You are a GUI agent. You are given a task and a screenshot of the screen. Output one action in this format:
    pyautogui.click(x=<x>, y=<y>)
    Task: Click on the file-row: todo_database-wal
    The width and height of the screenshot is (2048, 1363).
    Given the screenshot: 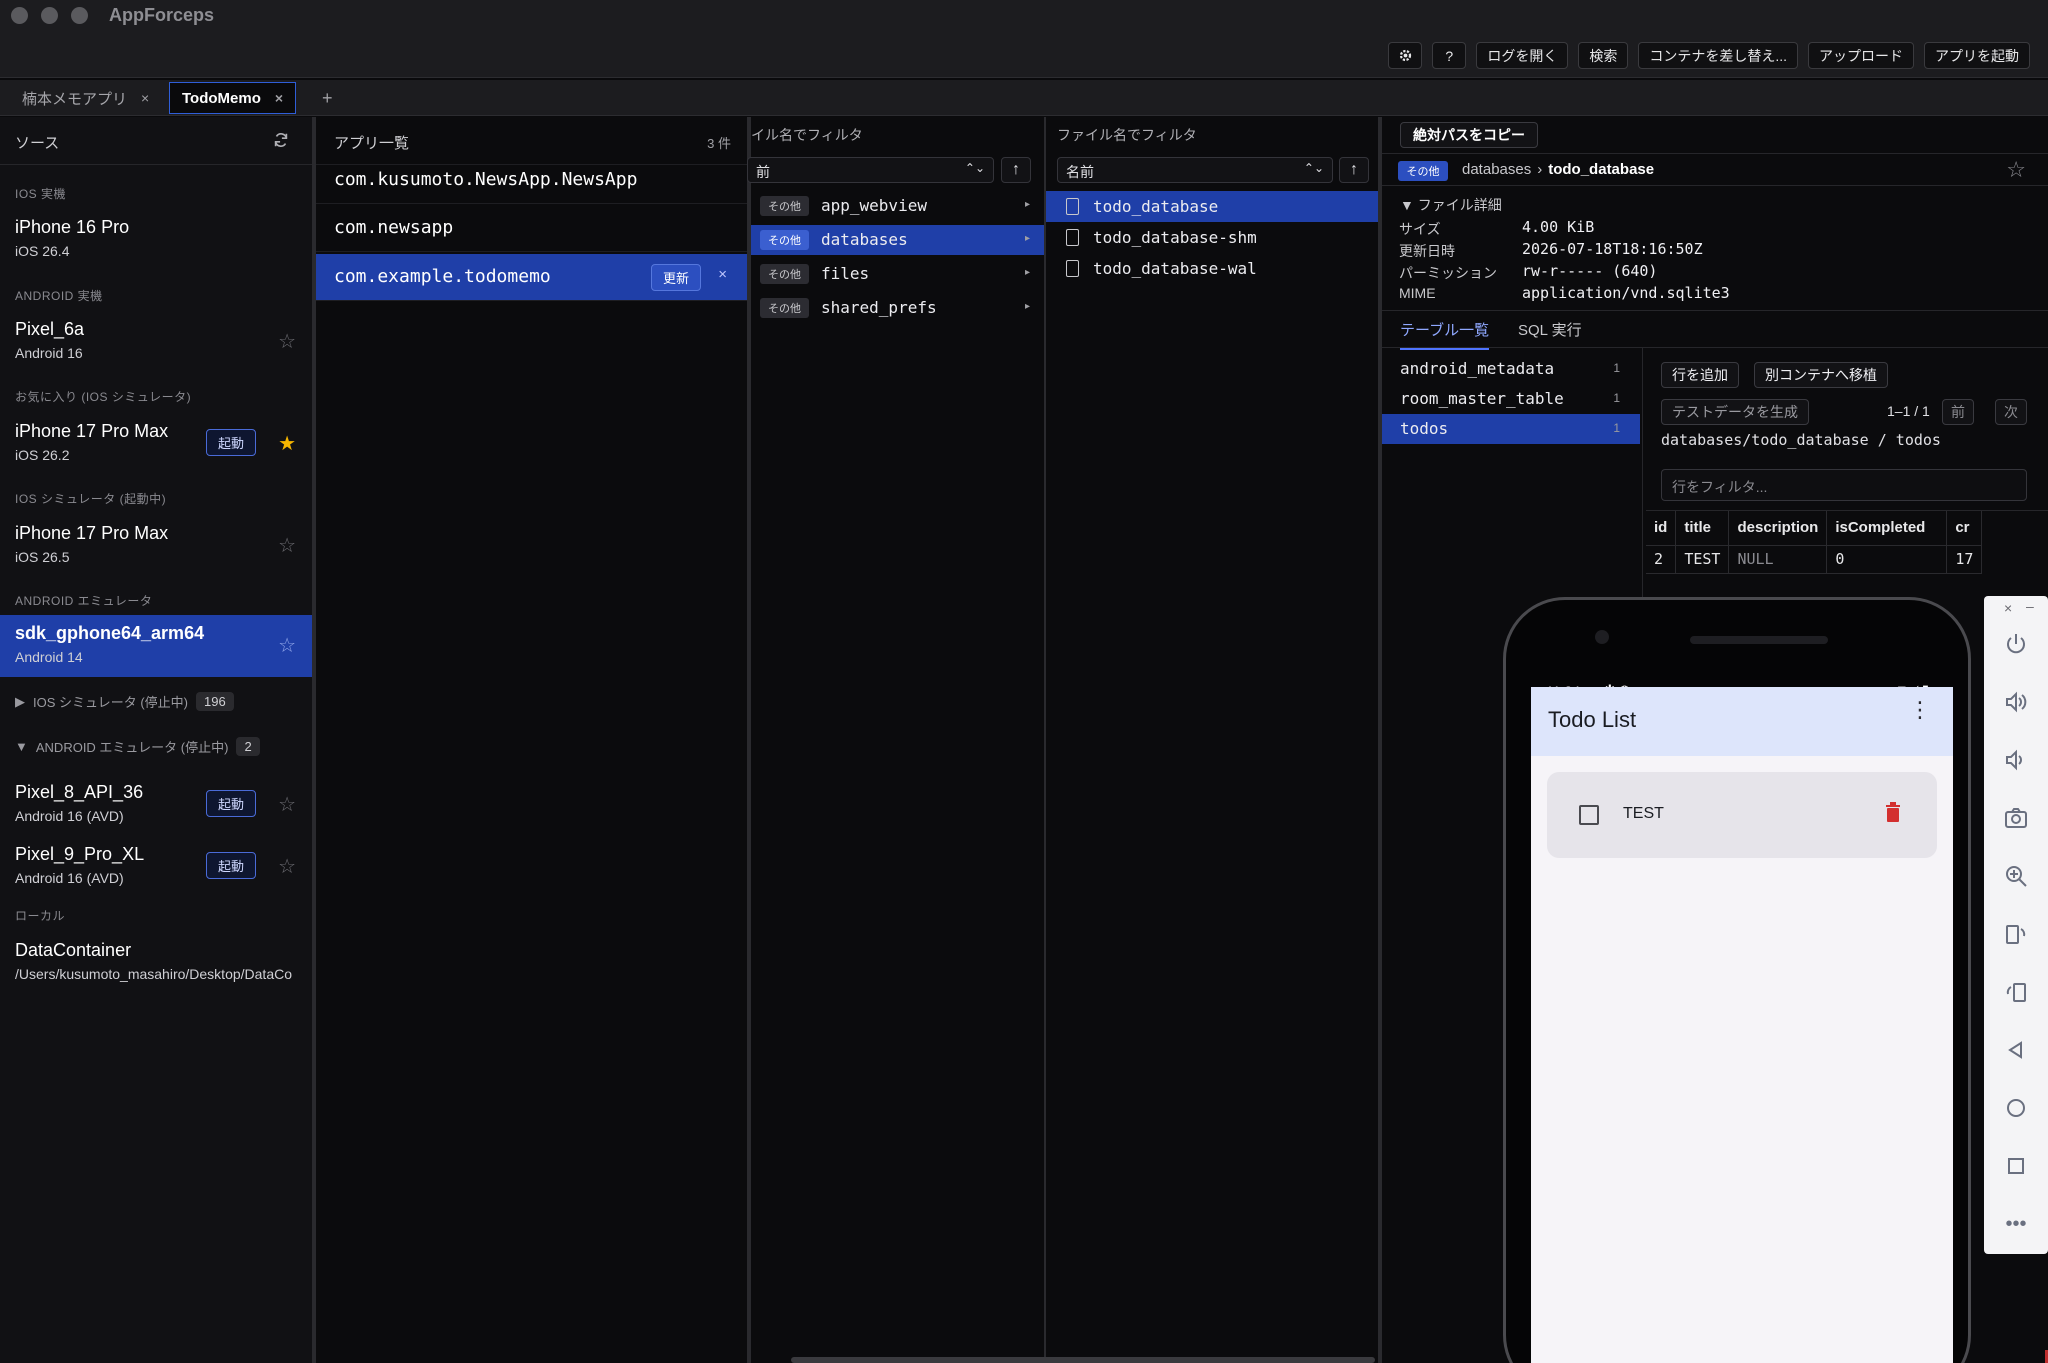 What is the action you would take?
    pyautogui.click(x=1212, y=268)
    